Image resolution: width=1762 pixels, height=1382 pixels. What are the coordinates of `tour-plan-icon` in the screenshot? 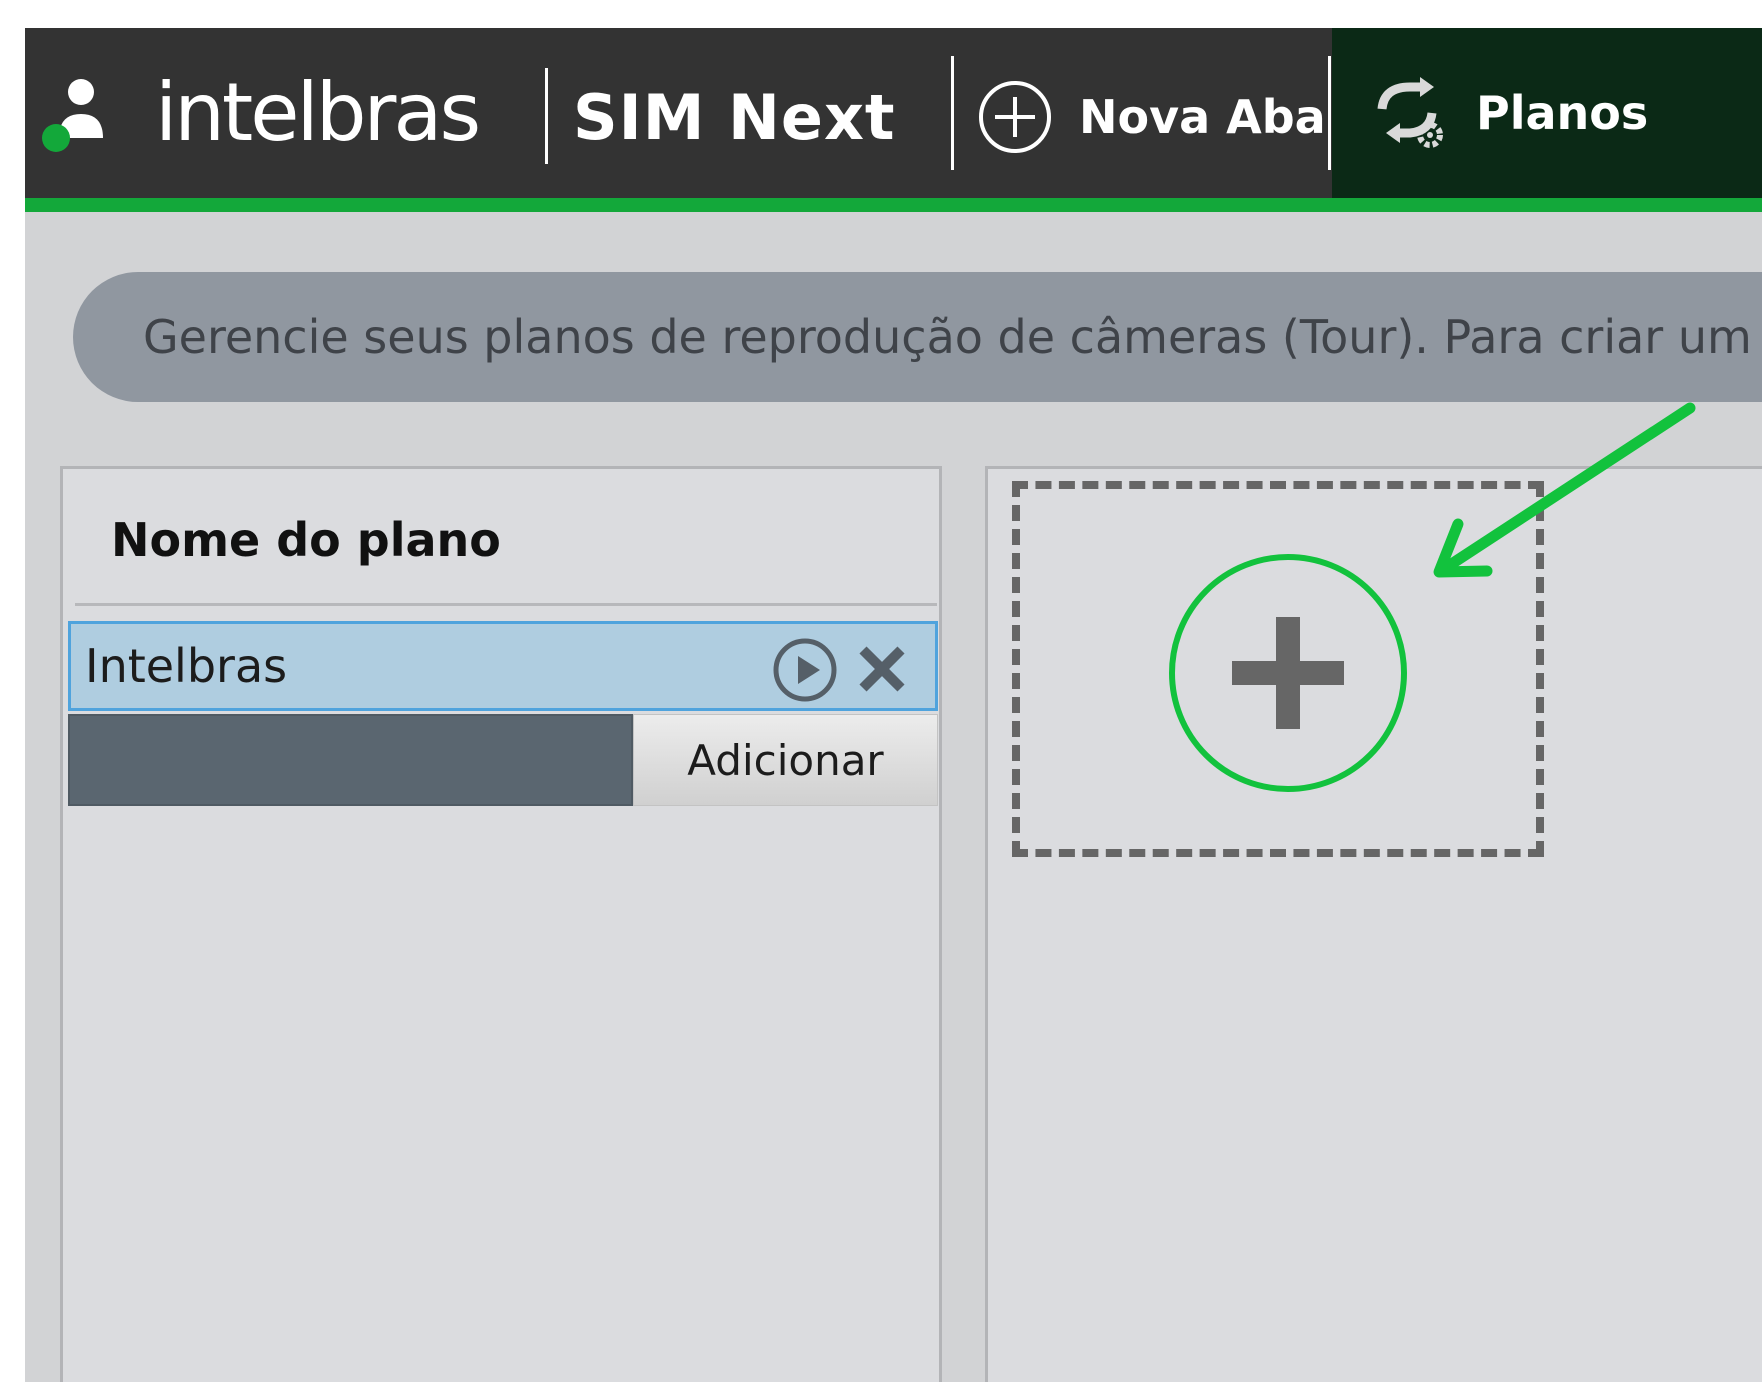 It's located at (1410, 112).